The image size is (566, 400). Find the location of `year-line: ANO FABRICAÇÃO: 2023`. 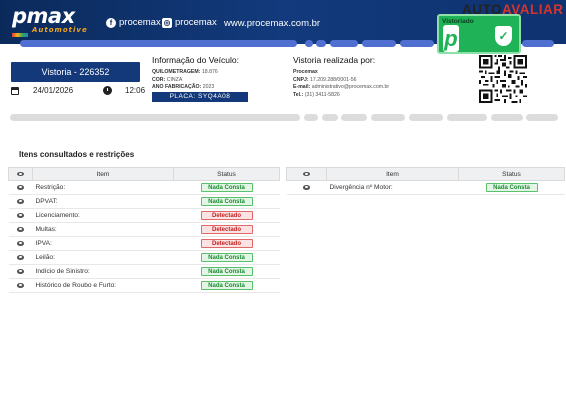

year-line: ANO FABRICAÇÃO: 2023 is located at coordinates (202, 88).